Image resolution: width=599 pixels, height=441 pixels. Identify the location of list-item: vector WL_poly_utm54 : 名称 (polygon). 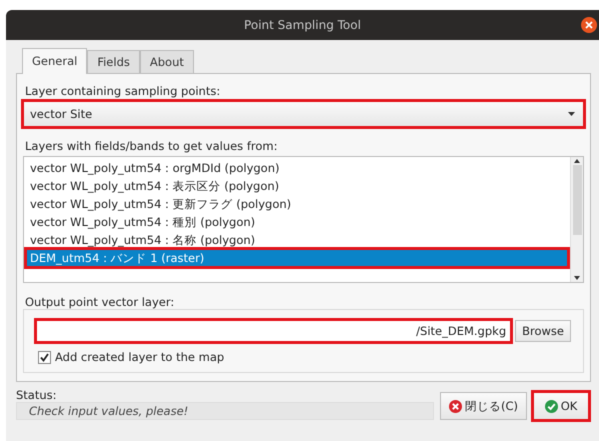
(297, 240).